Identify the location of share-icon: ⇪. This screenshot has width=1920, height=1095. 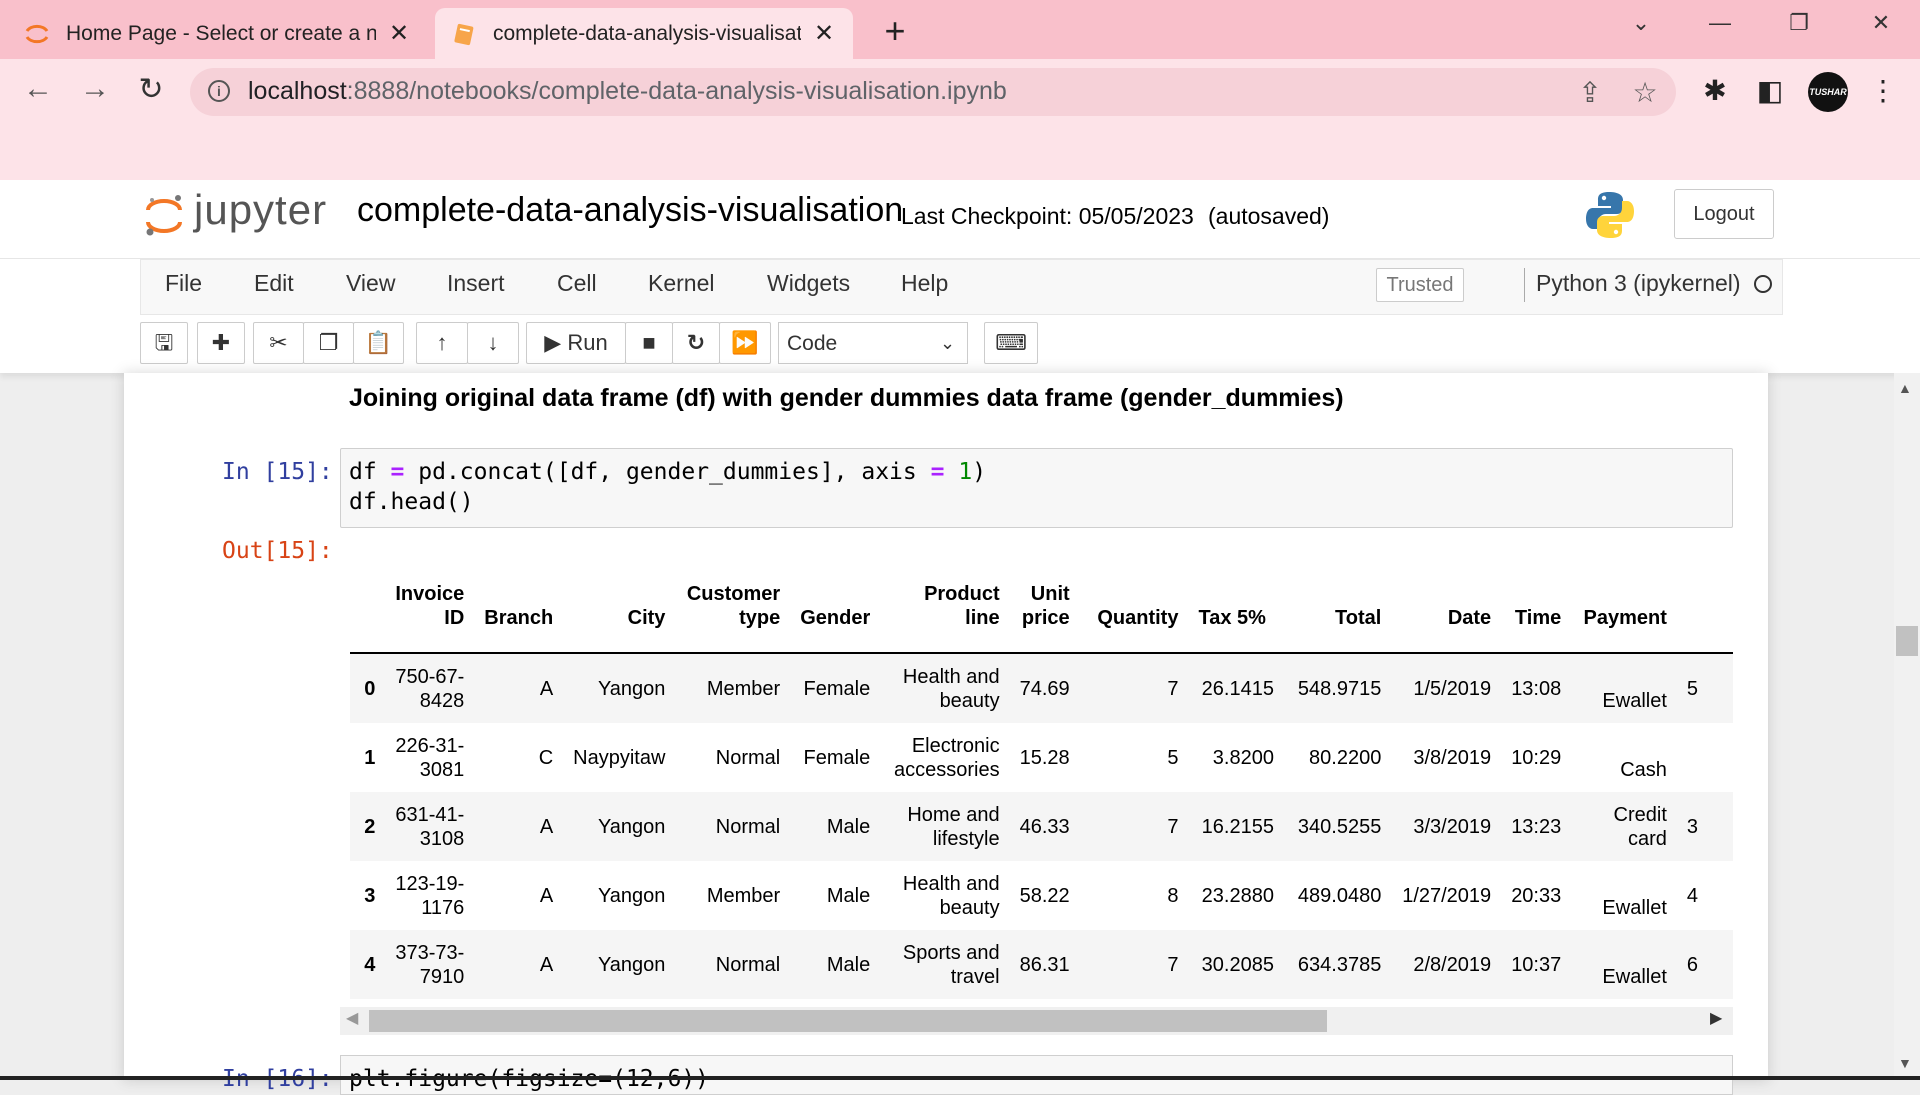
(1590, 92).